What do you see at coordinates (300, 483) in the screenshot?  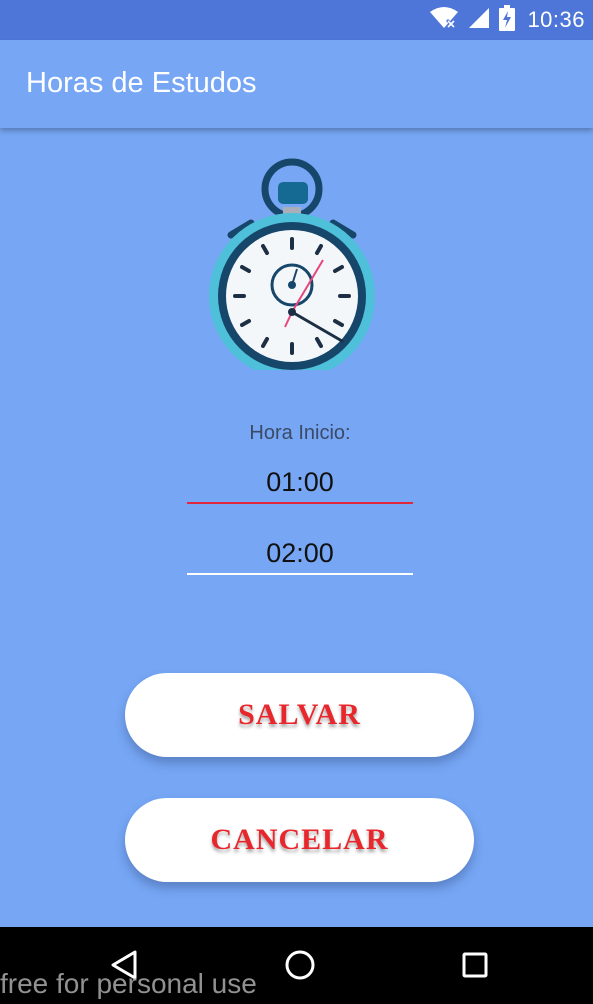 I see `start-time-field: 01:00` at bounding box center [300, 483].